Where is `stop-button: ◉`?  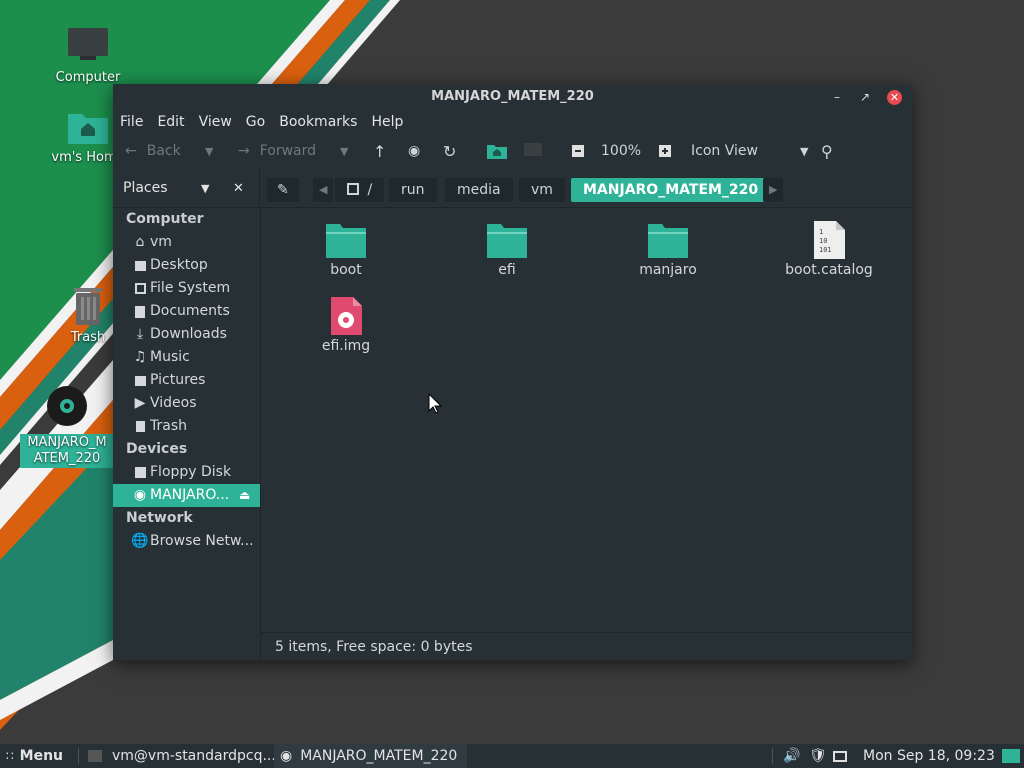 stop-button: ◉ is located at coordinates (414, 151).